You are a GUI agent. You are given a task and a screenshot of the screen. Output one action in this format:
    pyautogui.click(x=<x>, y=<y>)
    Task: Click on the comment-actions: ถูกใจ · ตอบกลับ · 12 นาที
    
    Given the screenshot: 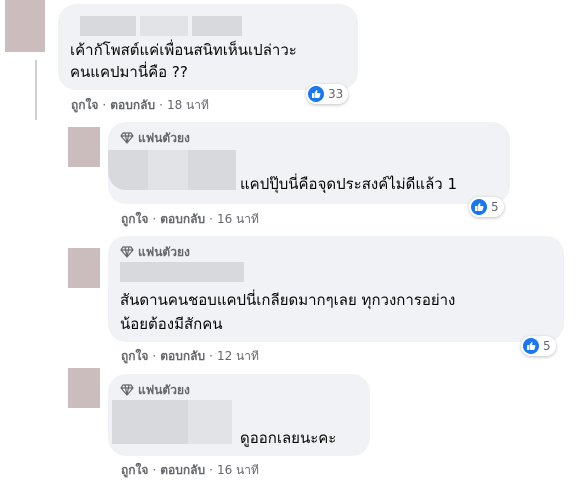 What is the action you would take?
    pyautogui.click(x=190, y=356)
    